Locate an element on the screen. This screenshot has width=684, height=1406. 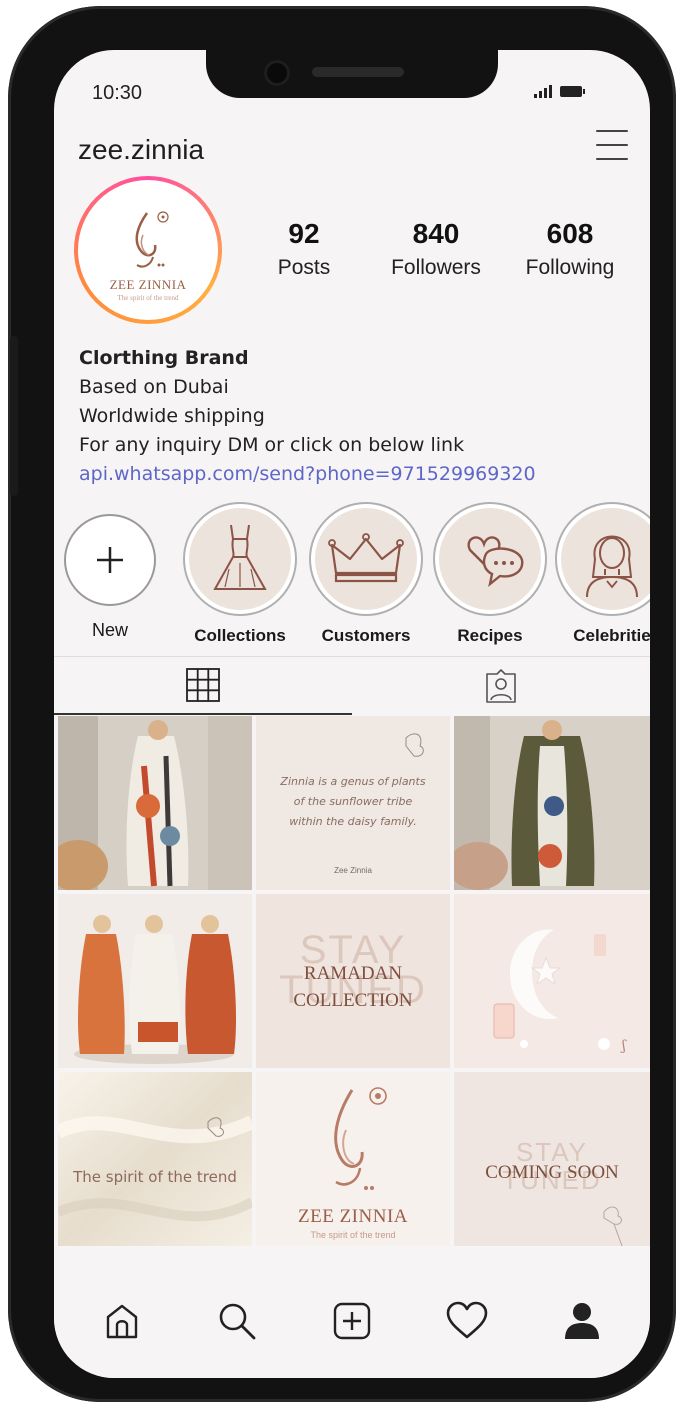
logo-brand-name: ZEE ZINNIA is located at coordinates (353, 1216).